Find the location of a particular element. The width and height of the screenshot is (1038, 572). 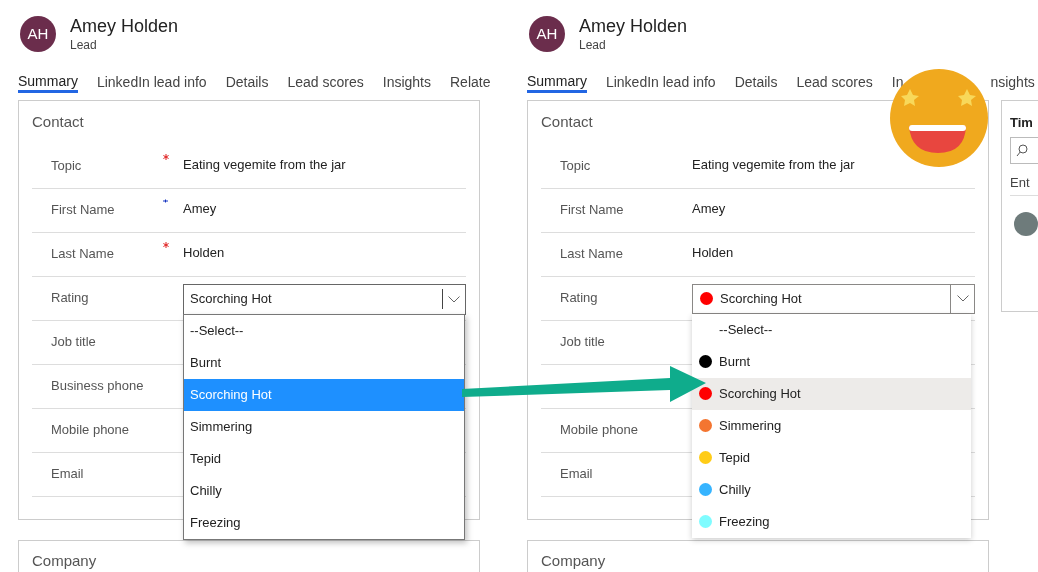

field-label: Business phone is located at coordinates (97, 385).